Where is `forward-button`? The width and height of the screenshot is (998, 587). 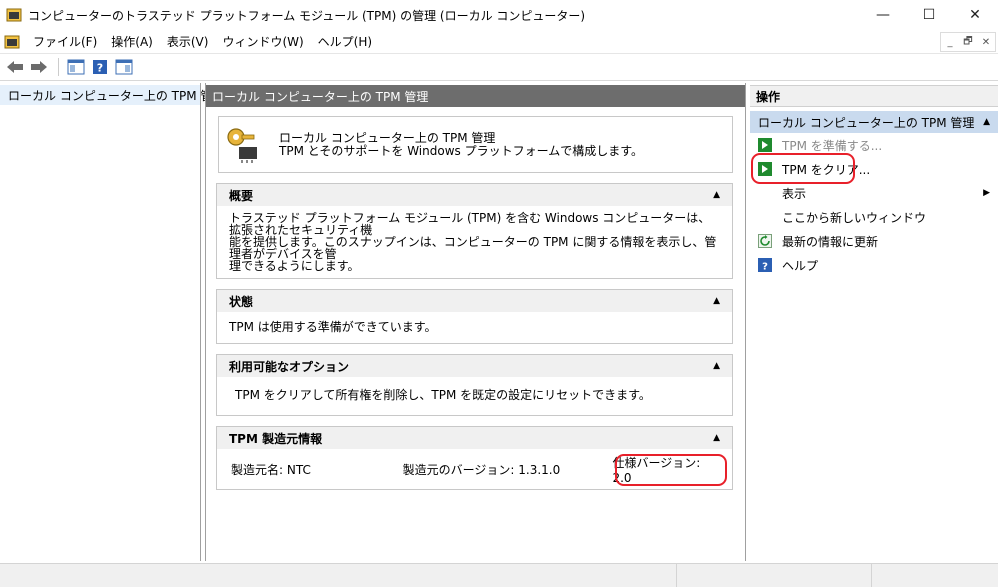 forward-button is located at coordinates (39, 67).